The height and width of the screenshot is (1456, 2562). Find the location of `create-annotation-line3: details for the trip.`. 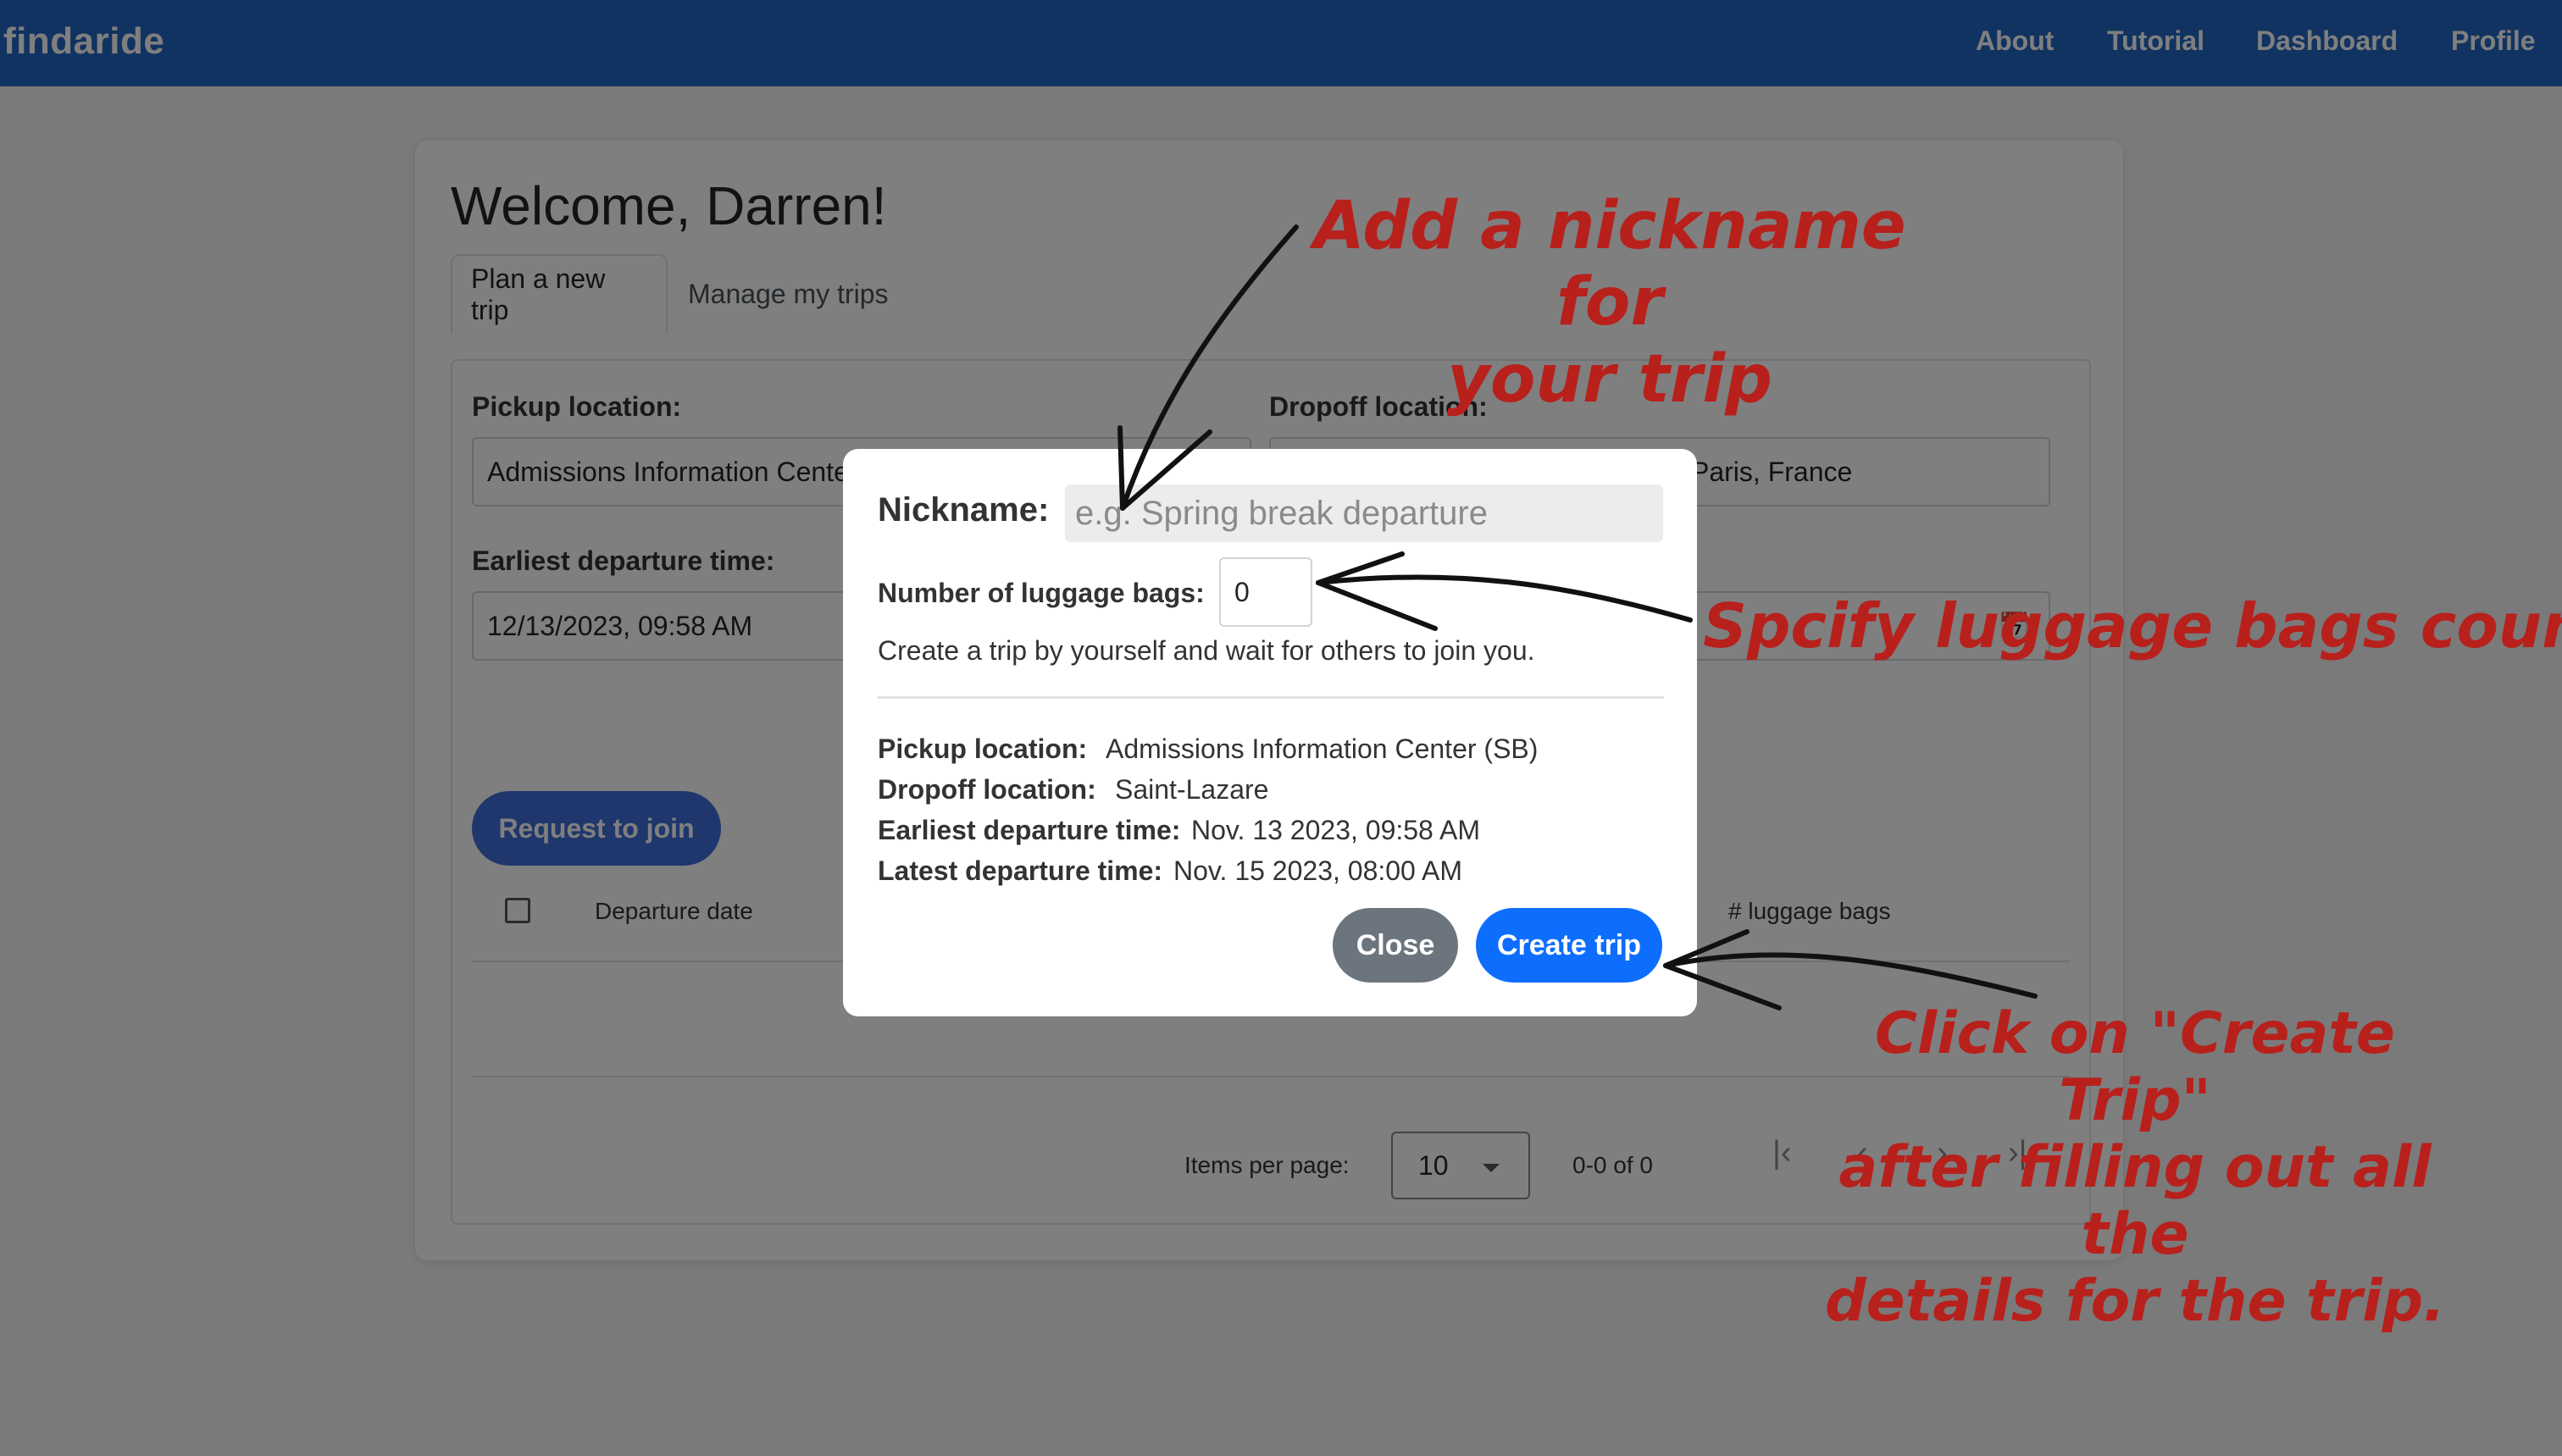

create-annotation-line3: details for the trip. is located at coordinates (2135, 1301).